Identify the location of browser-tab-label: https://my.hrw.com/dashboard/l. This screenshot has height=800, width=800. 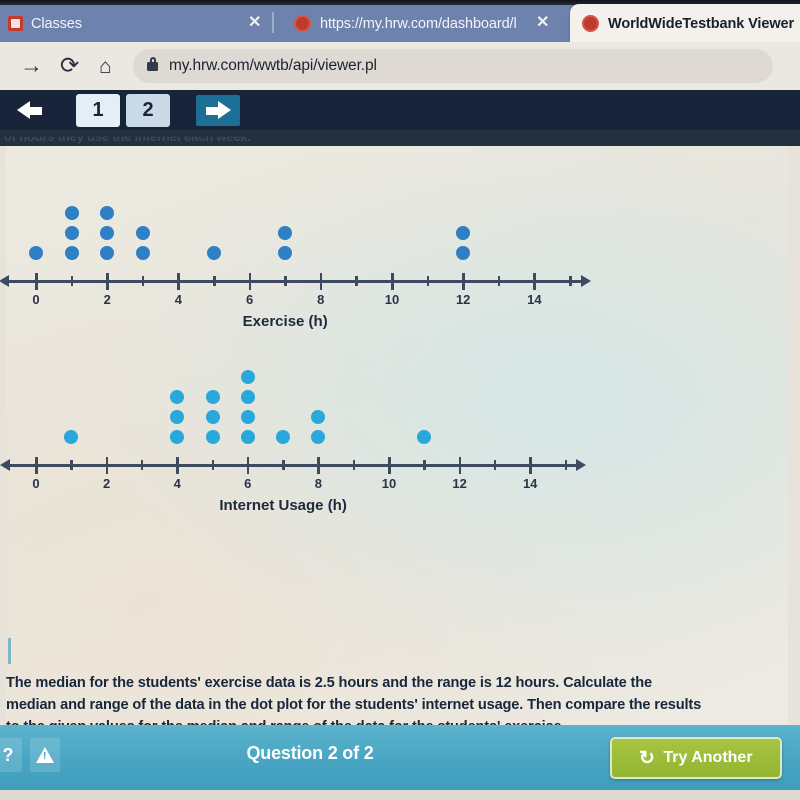
(418, 23).